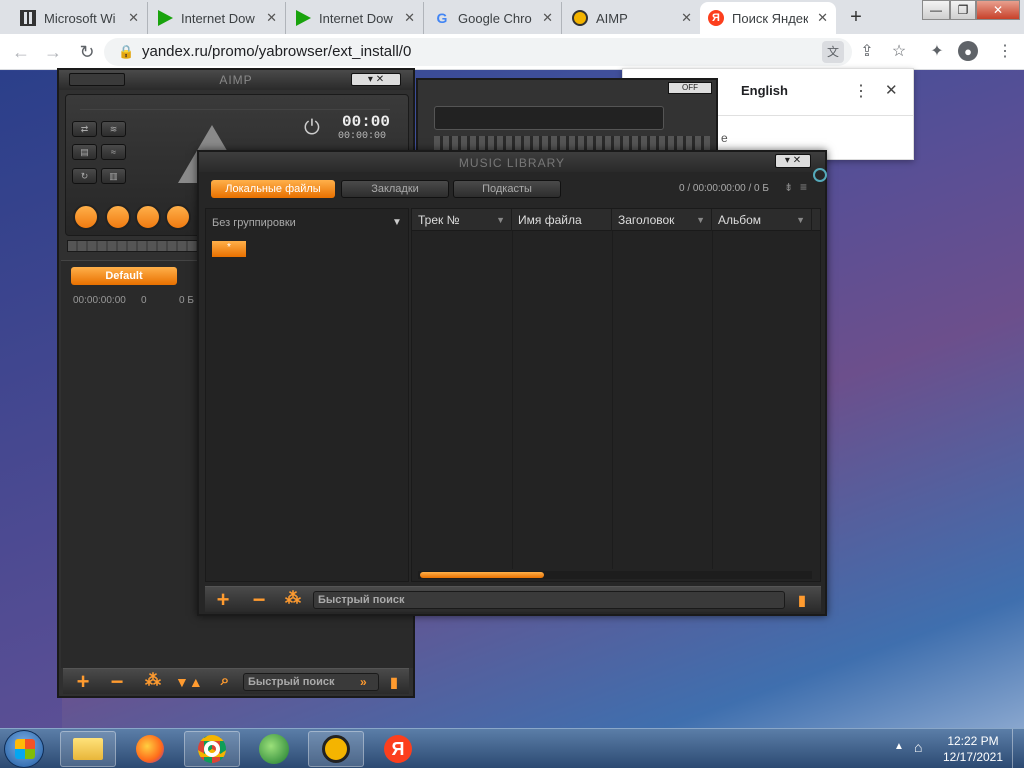 This screenshot has width=1024, height=768. What do you see at coordinates (482, 575) in the screenshot?
I see `scrollbar-thumb` at bounding box center [482, 575].